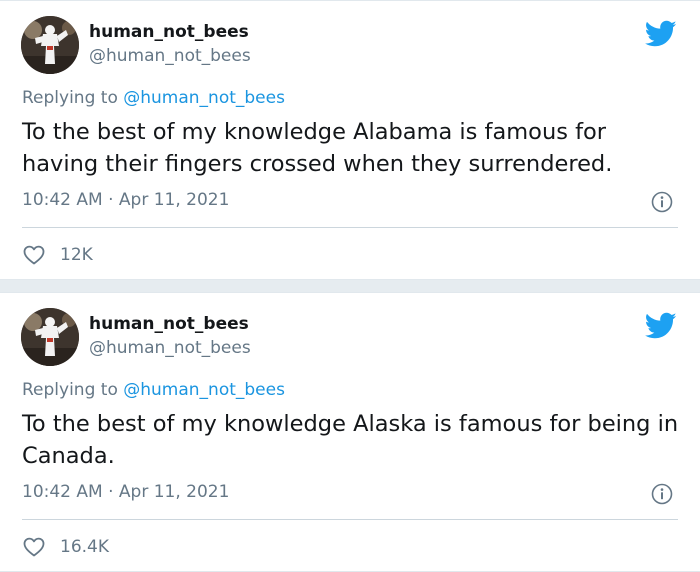 The height and width of the screenshot is (572, 700). What do you see at coordinates (76, 255) in the screenshot?
I see `like-count: 12K` at bounding box center [76, 255].